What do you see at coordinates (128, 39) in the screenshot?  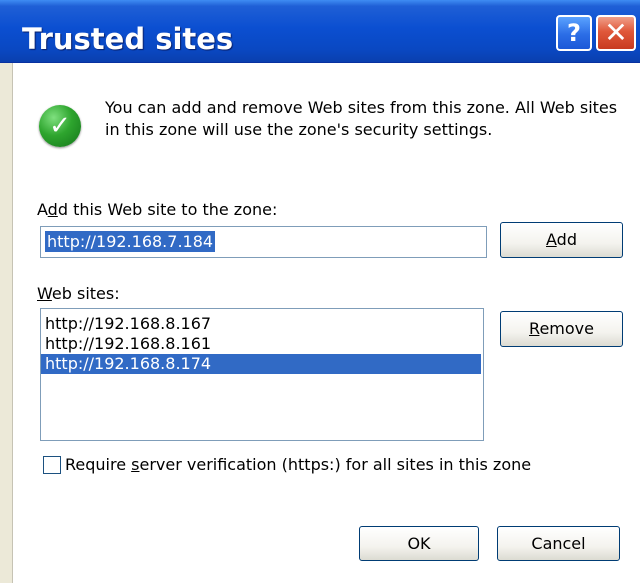 I see `window-title: Trusted sites` at bounding box center [128, 39].